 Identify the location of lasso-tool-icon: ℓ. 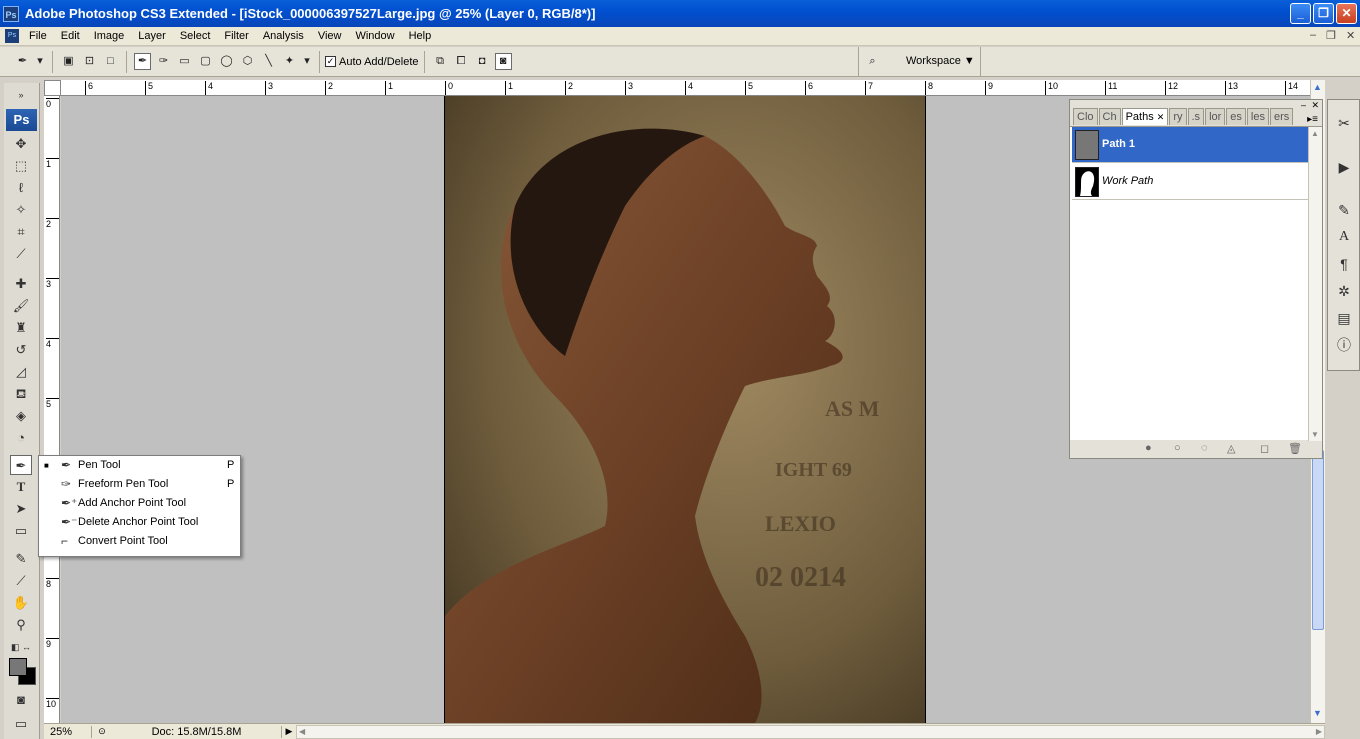
(21, 188).